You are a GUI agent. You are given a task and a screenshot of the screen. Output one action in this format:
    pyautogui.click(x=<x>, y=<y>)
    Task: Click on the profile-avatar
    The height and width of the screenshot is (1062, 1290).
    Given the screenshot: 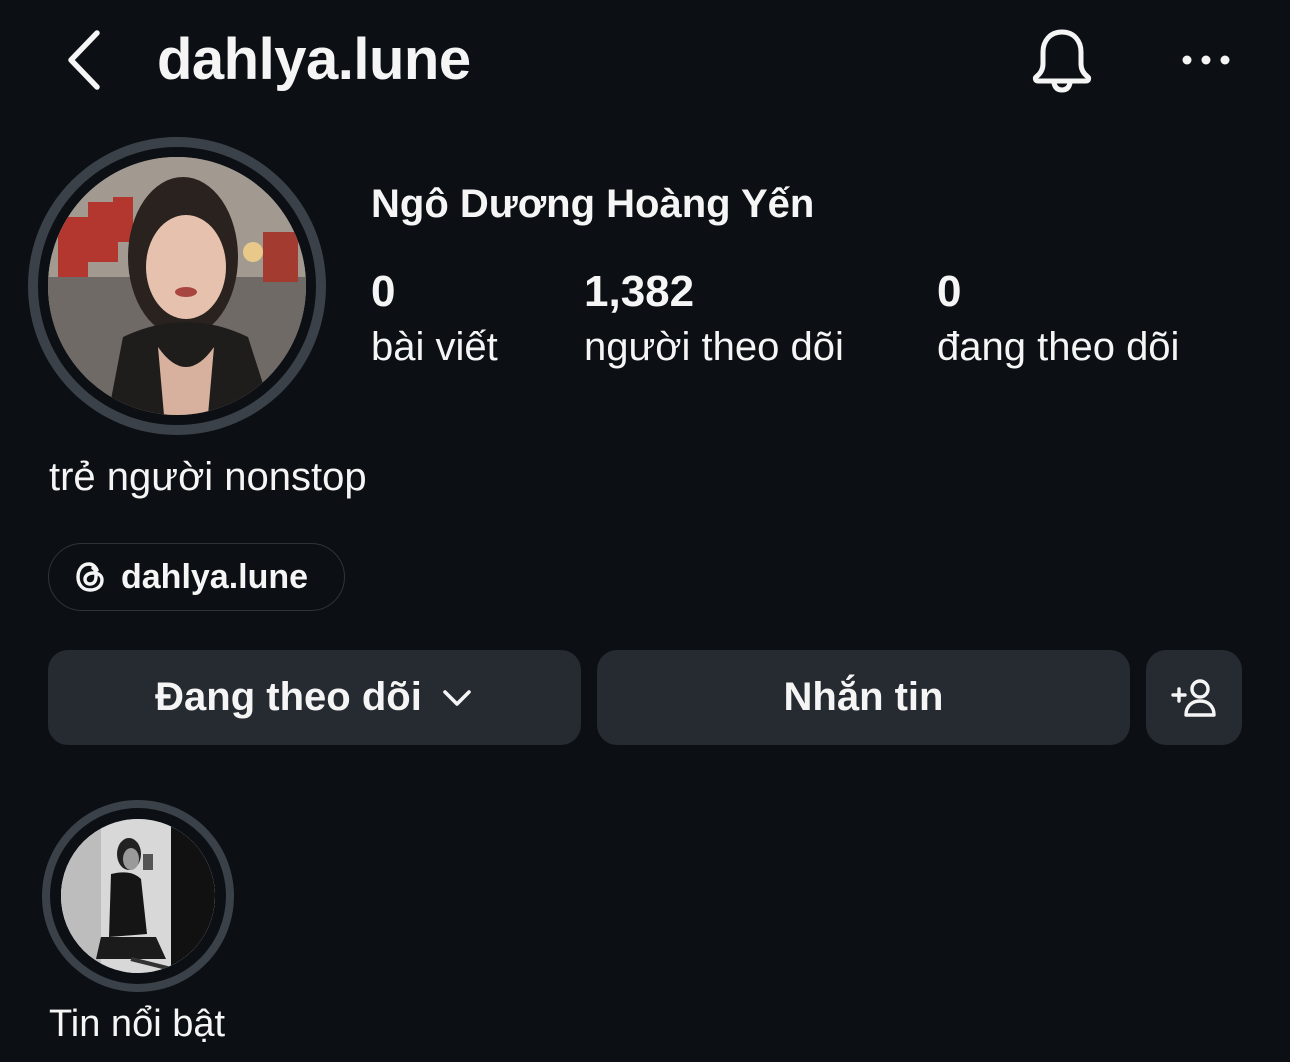 What is the action you would take?
    pyautogui.click(x=177, y=286)
    